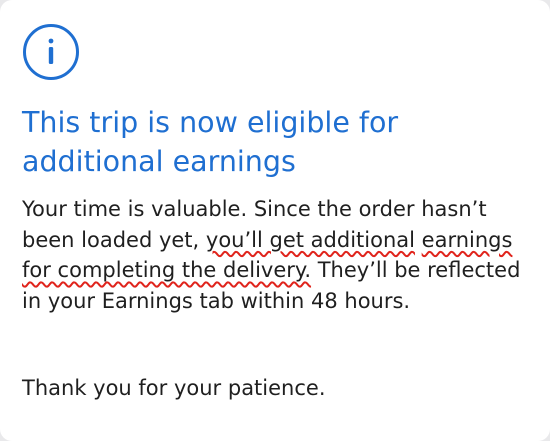  Describe the element at coordinates (310, 239) in the screenshot. I see `highlighted-text-1: you’ll get additional` at that location.